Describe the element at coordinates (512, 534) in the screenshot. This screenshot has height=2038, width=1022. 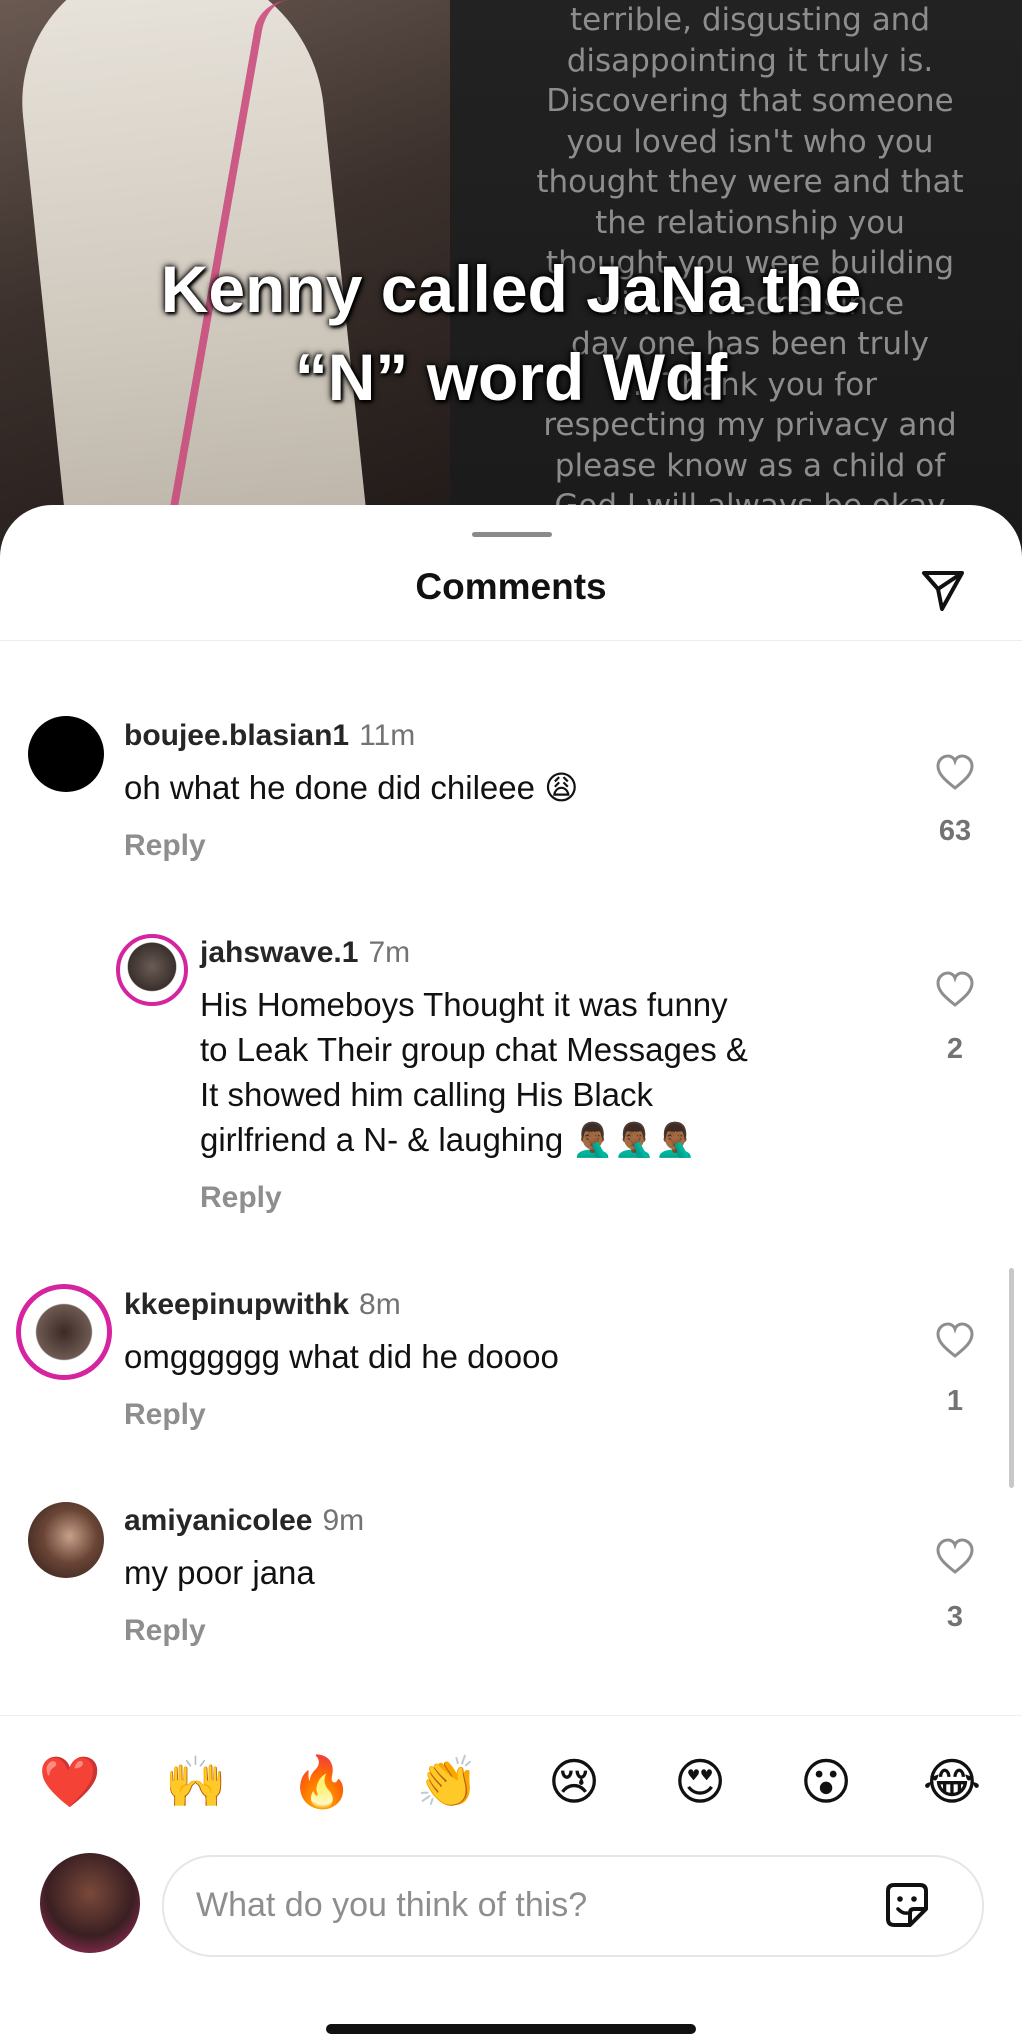
I see `drag-handle` at that location.